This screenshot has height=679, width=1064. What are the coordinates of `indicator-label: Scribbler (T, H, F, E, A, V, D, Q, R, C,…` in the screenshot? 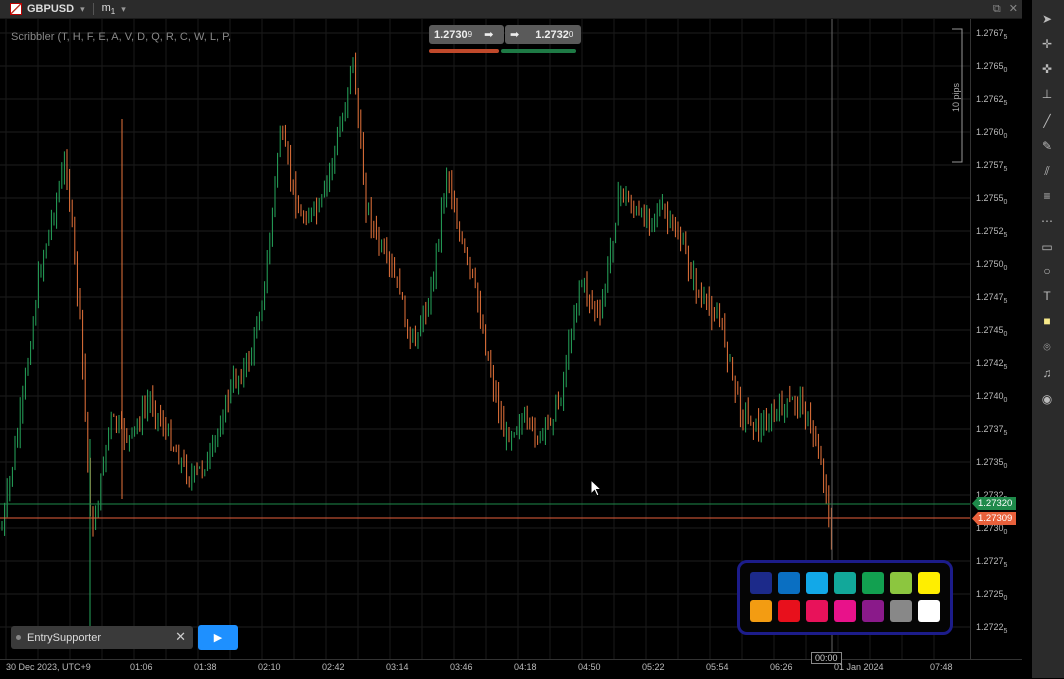 It's located at (121, 37).